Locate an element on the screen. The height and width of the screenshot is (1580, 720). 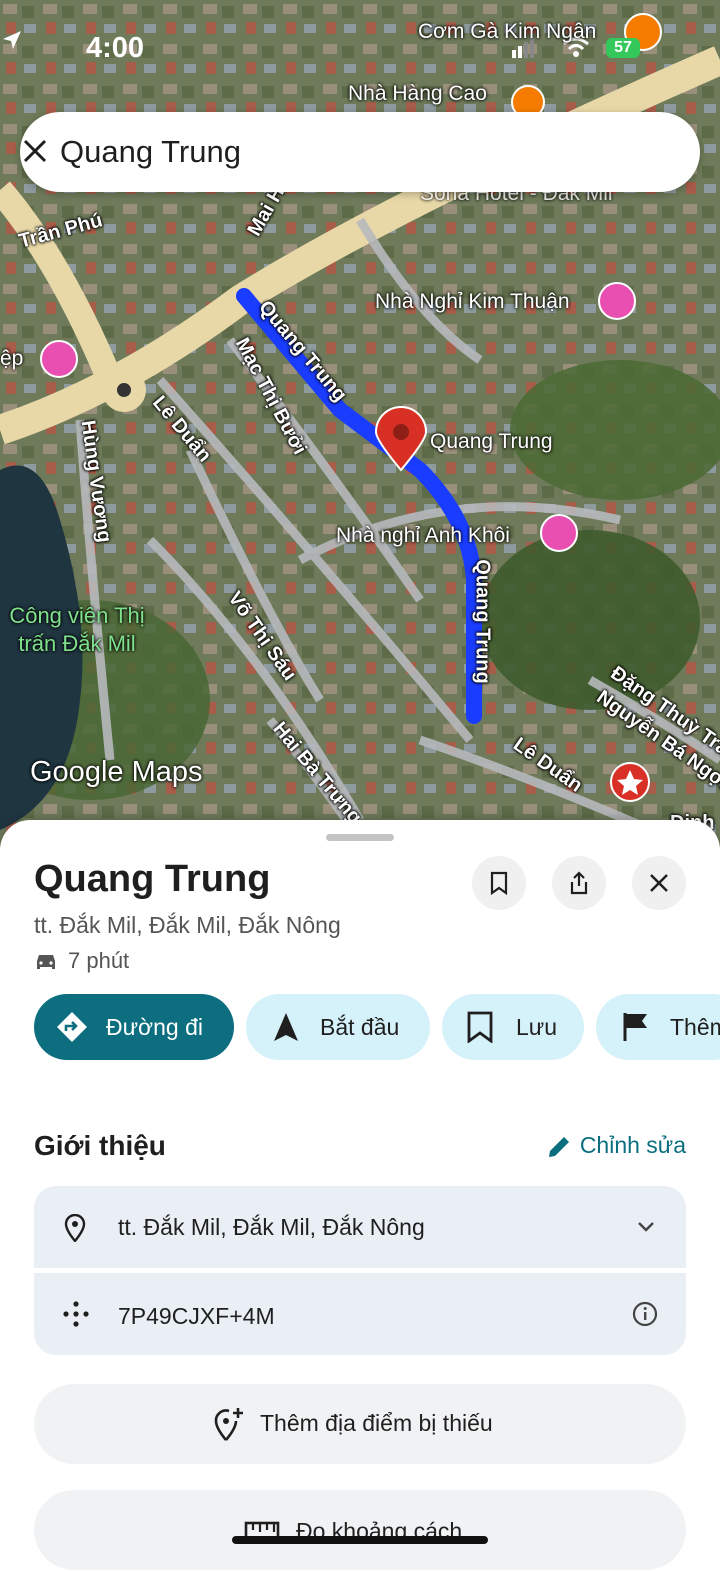
poi-label-com-ga: Cơm Gà Kim Ngân is located at coordinates (507, 32).